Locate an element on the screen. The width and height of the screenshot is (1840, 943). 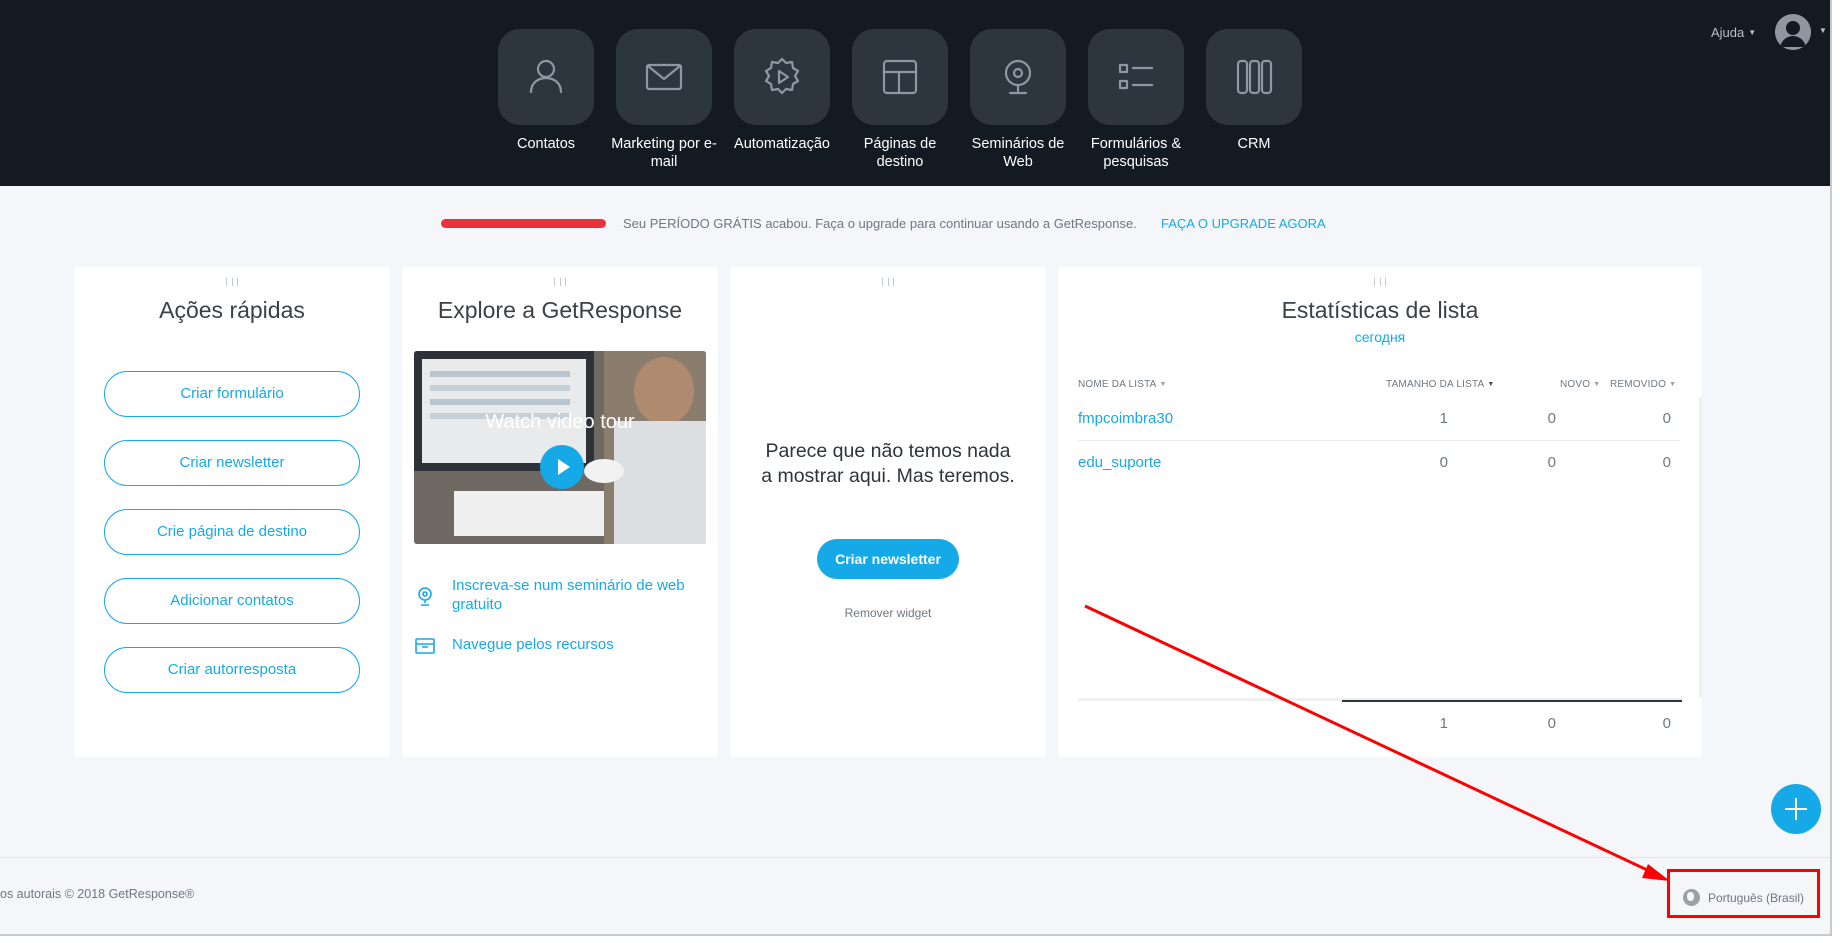
create-autoresponder-button: Criar autorresposta is located at coordinates (232, 670).